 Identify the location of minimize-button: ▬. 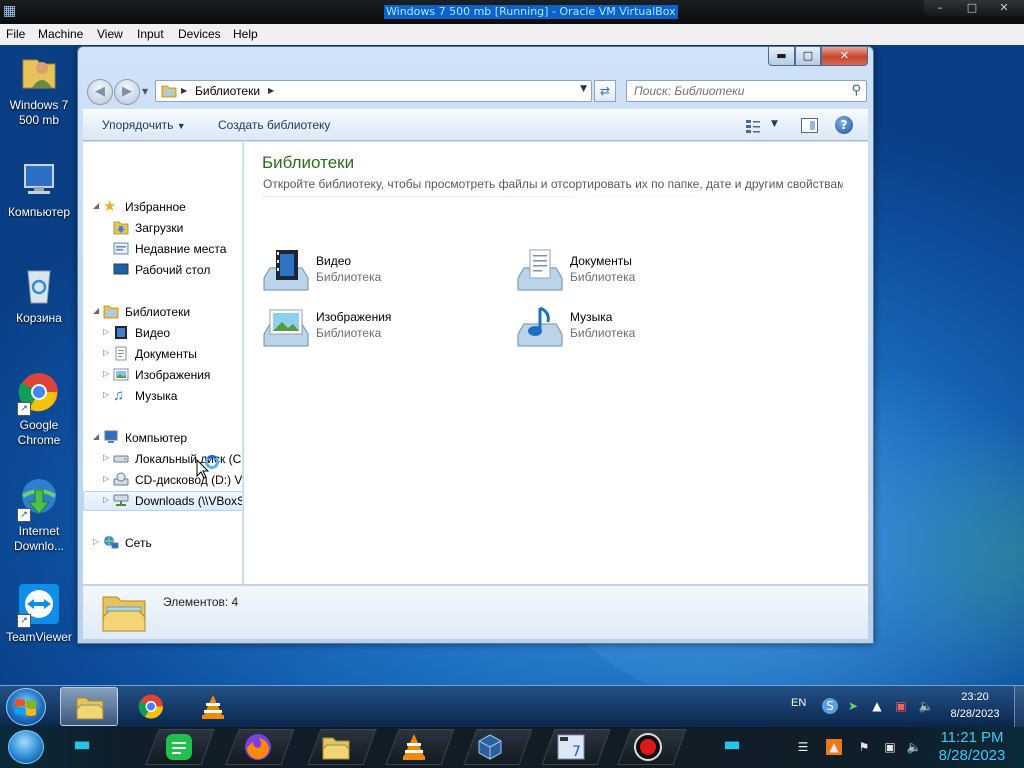
(781, 56).